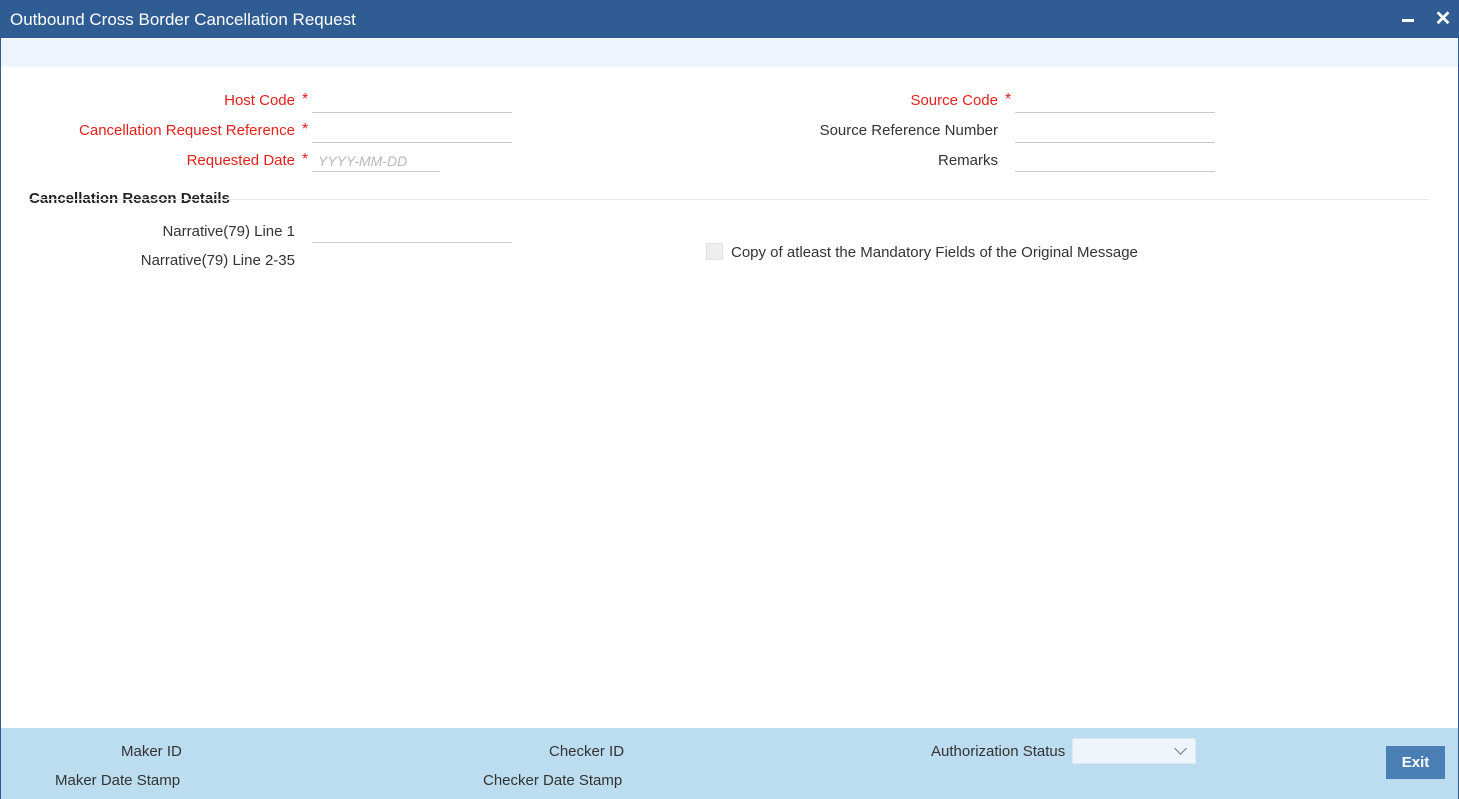 Image resolution: width=1459 pixels, height=799 pixels. Describe the element at coordinates (1180, 748) in the screenshot. I see `chevron-down-icon` at that location.